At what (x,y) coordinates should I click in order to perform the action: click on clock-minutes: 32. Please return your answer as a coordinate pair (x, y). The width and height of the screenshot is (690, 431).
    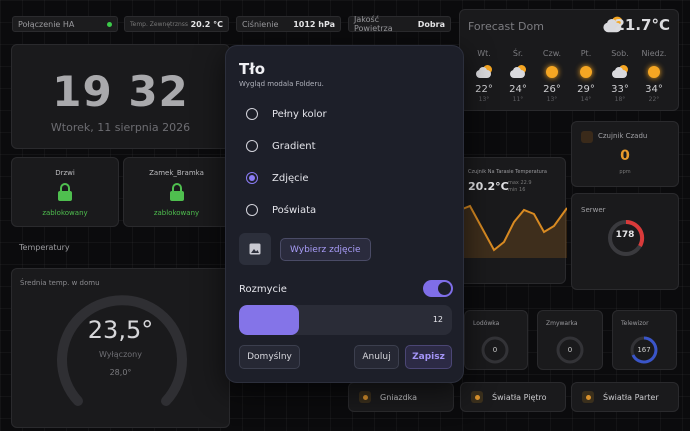
    Looking at the image, I should click on (158, 91).